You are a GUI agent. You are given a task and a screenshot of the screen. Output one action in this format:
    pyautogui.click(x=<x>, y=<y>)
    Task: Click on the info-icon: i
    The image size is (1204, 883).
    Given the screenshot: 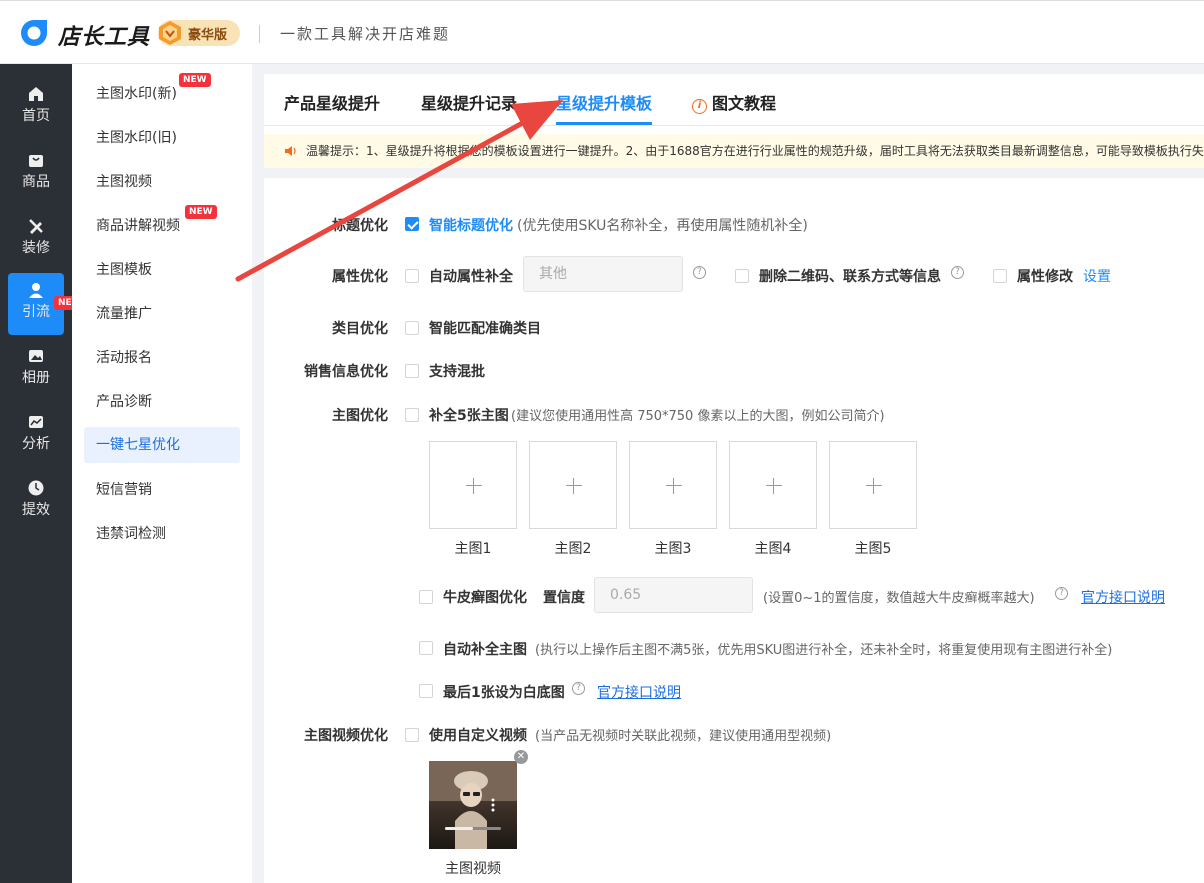 What is the action you would take?
    pyautogui.click(x=699, y=106)
    